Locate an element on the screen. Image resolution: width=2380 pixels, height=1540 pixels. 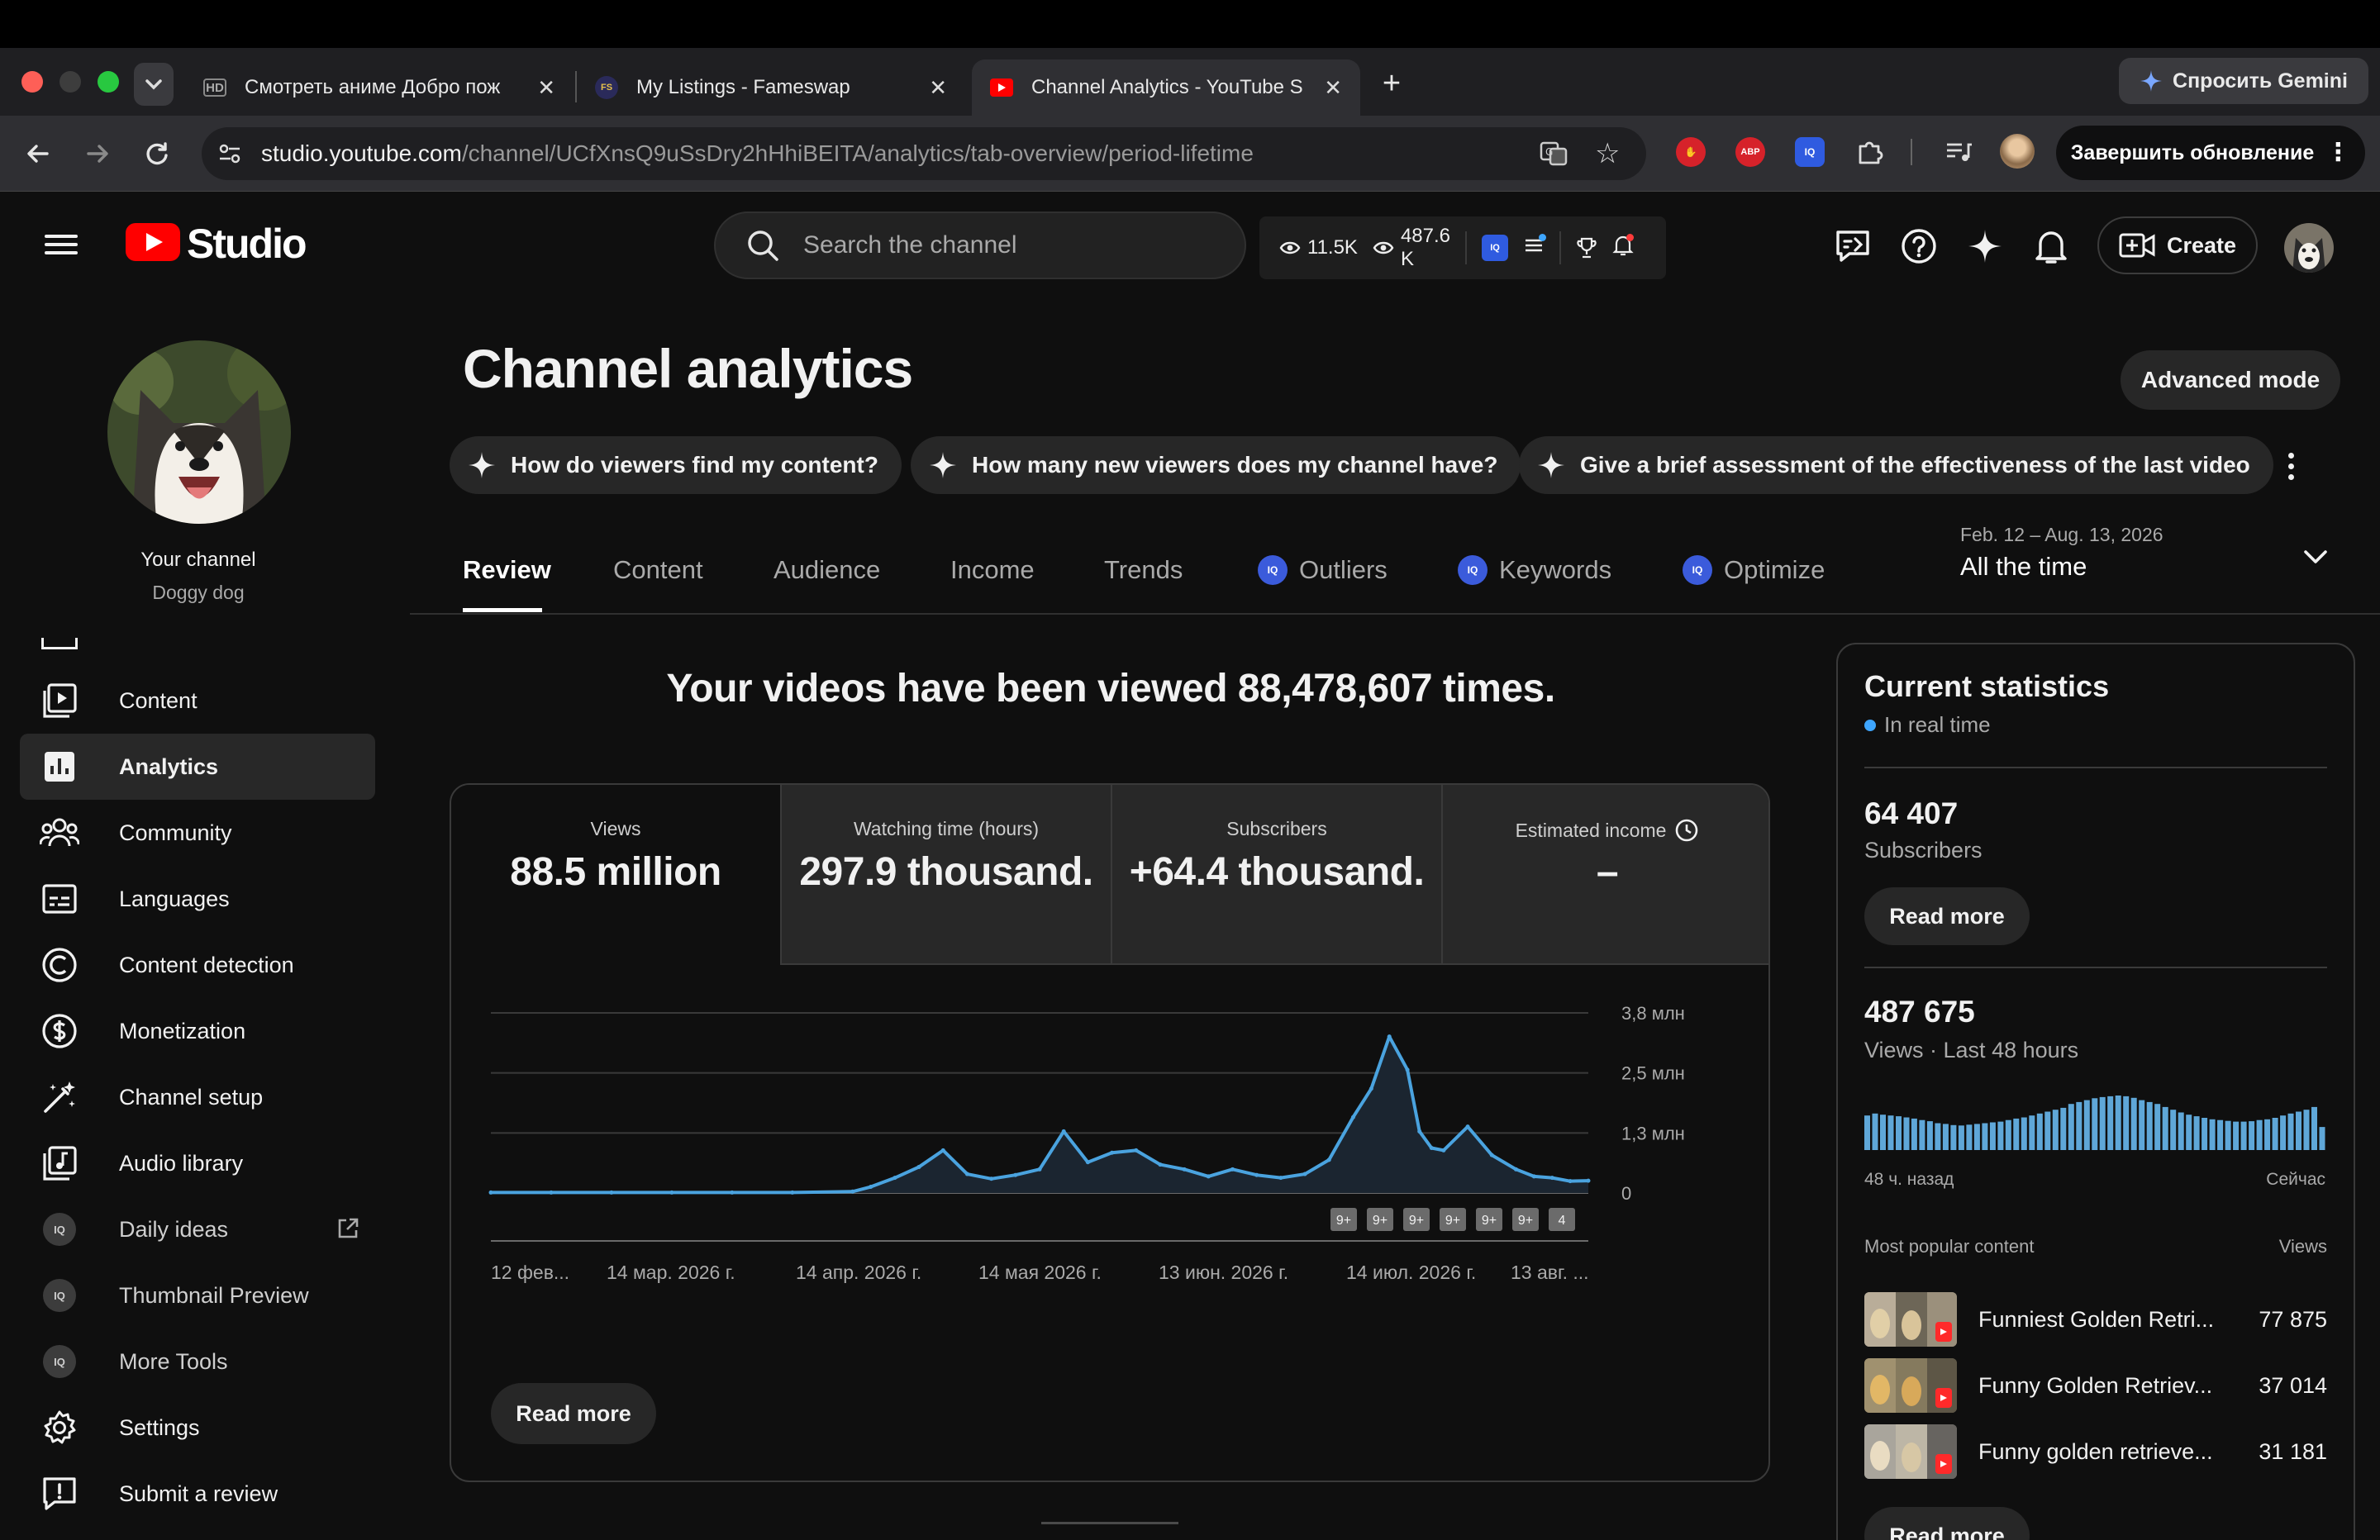
tab-review: Review is located at coordinates (507, 570).